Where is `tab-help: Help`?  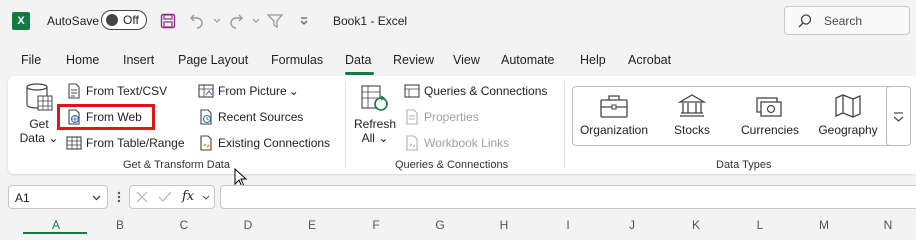
tab-help: Help is located at coordinates (593, 60).